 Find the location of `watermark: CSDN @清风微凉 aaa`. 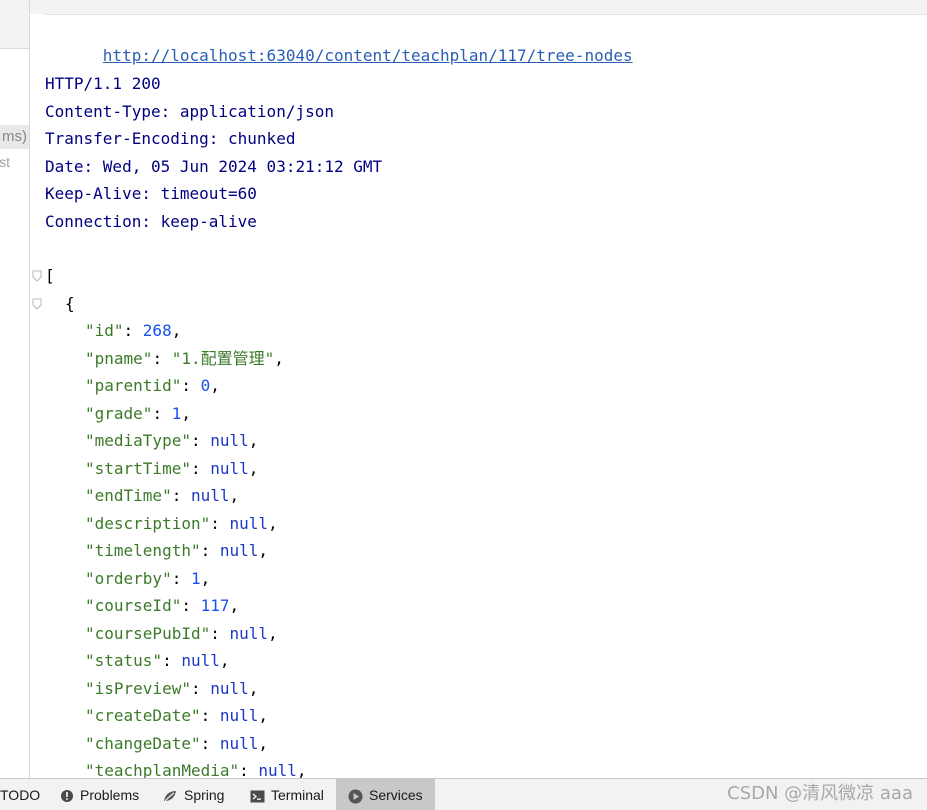

watermark: CSDN @清风微凉 aaa is located at coordinates (820, 793).